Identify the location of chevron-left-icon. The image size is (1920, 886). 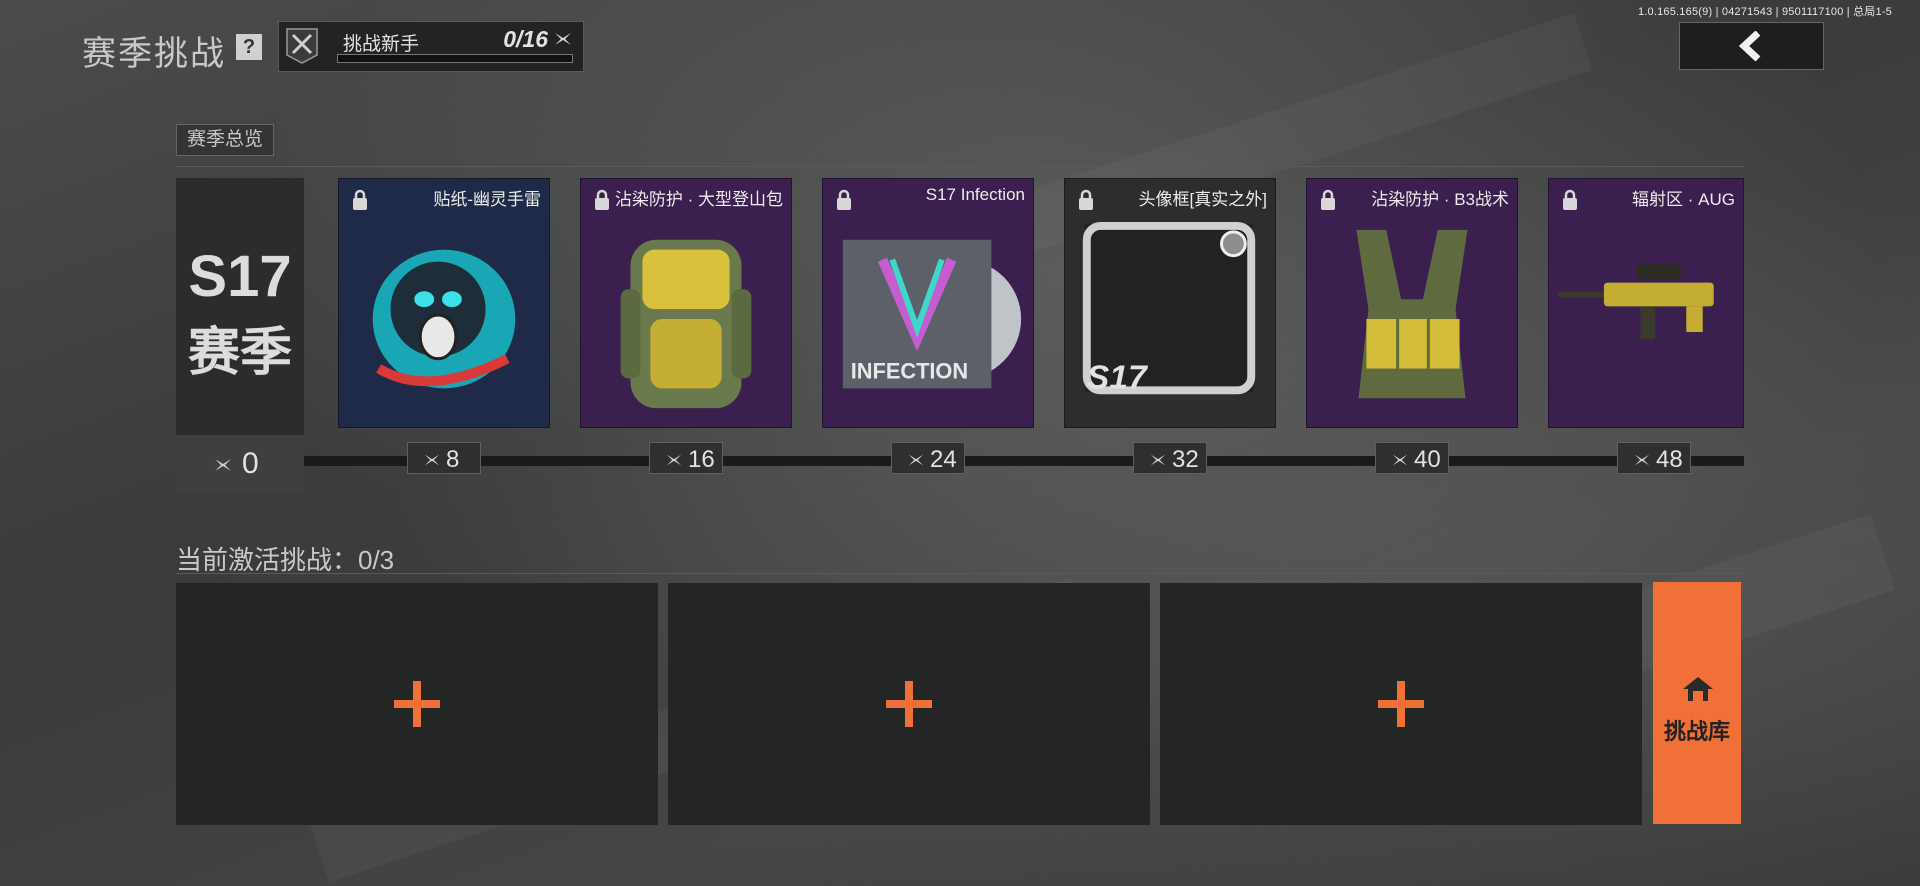
(1749, 46).